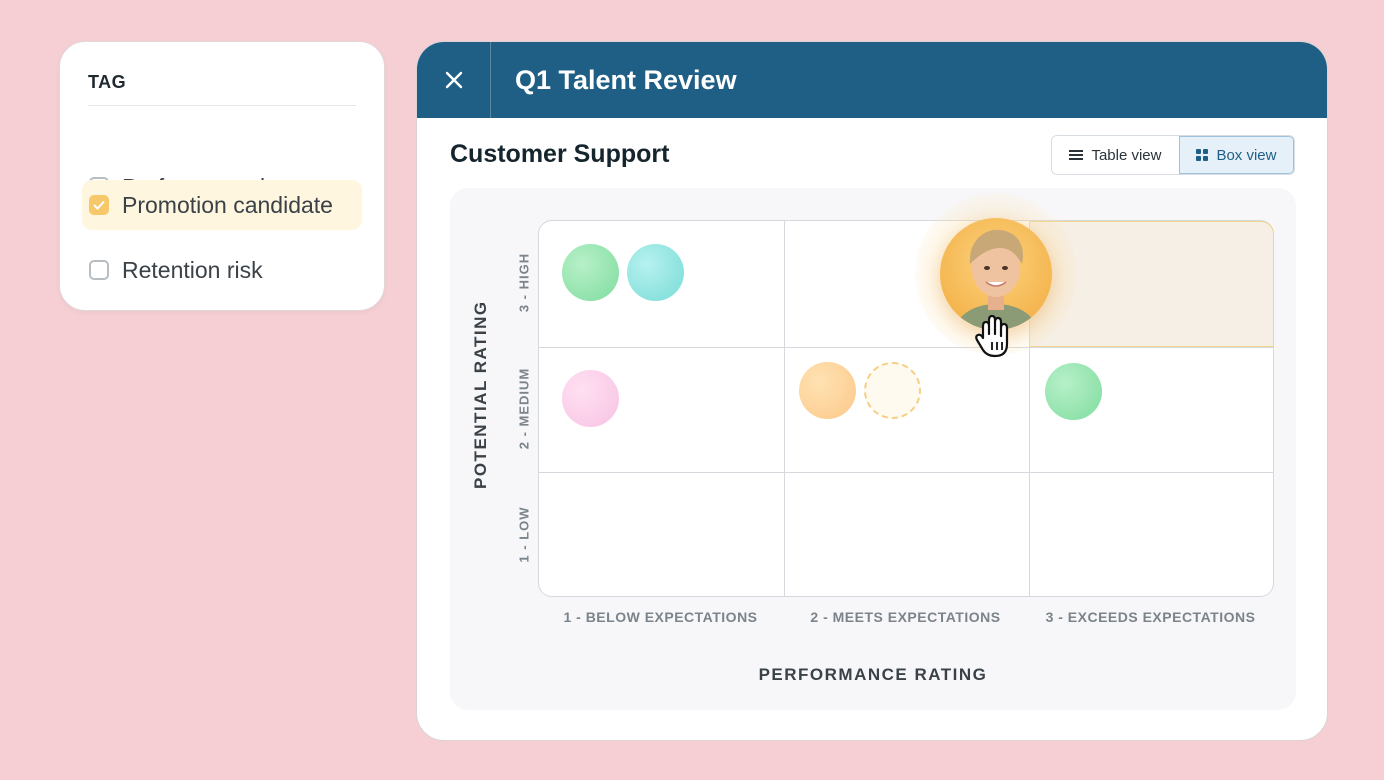 This screenshot has width=1384, height=780. I want to click on tag-option-promotion-candidate: Promotion candidate, so click(222, 205).